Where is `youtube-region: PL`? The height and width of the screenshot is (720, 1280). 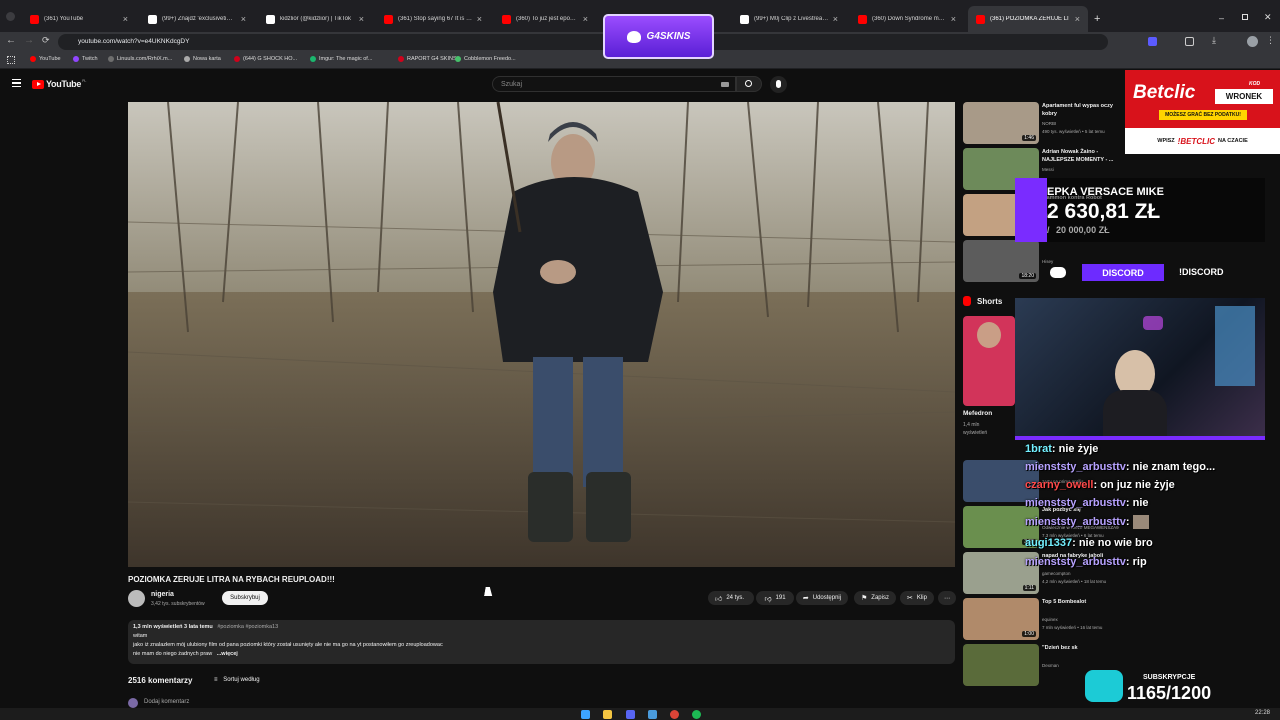
youtube-region: PL is located at coordinates (84, 80).